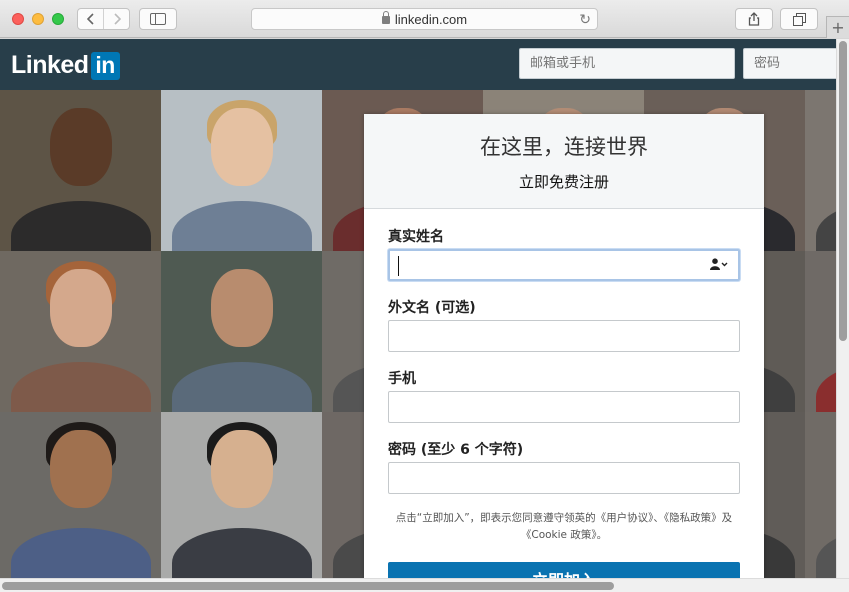  What do you see at coordinates (50, 65) in the screenshot?
I see `logo-text: Linked` at bounding box center [50, 65].